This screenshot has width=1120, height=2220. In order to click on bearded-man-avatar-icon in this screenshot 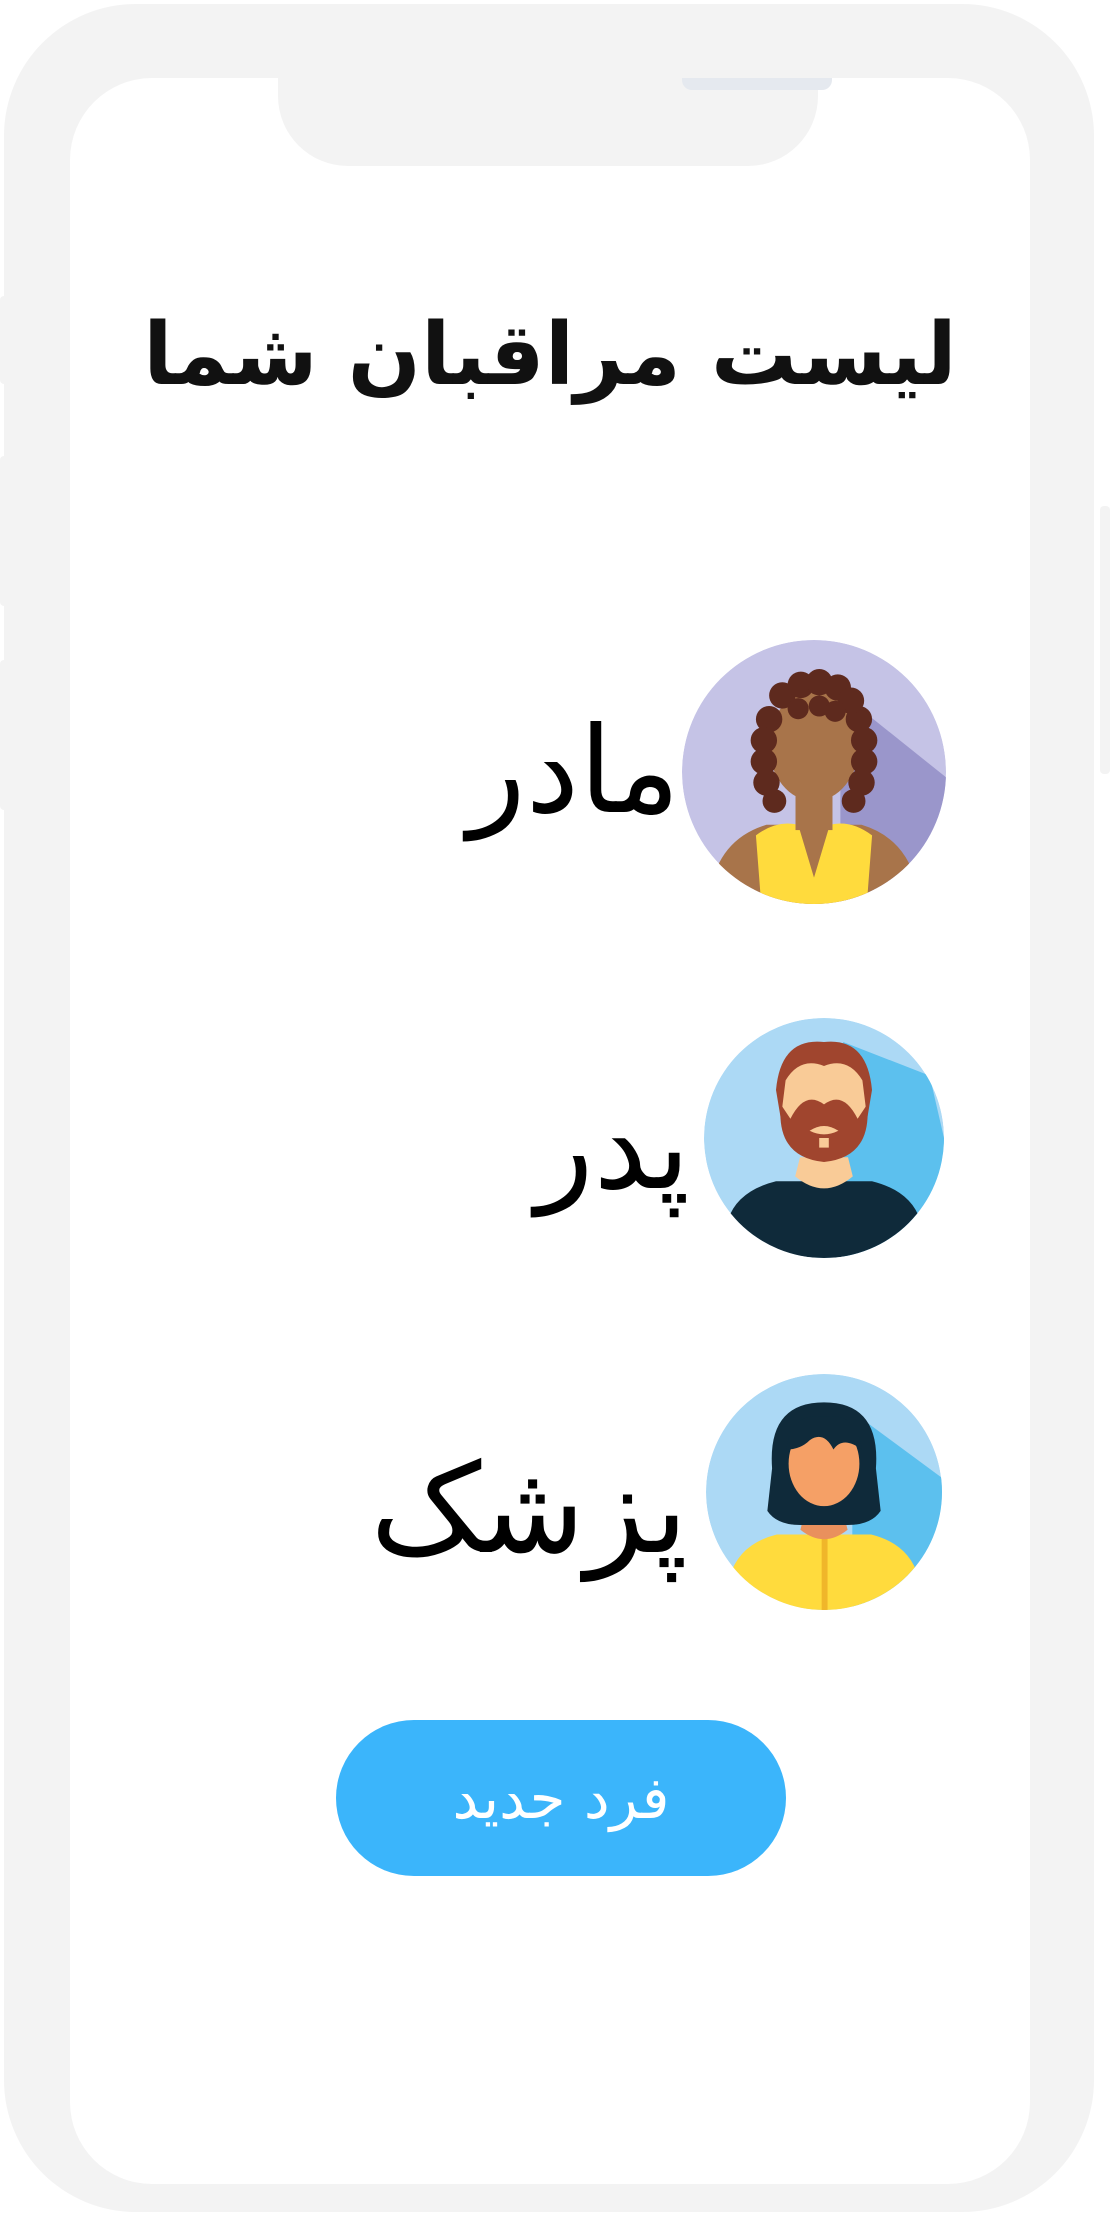, I will do `click(824, 1138)`.